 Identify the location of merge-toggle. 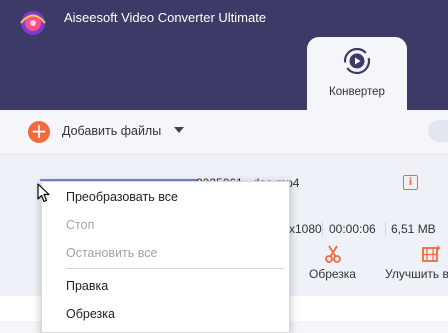
(438, 131).